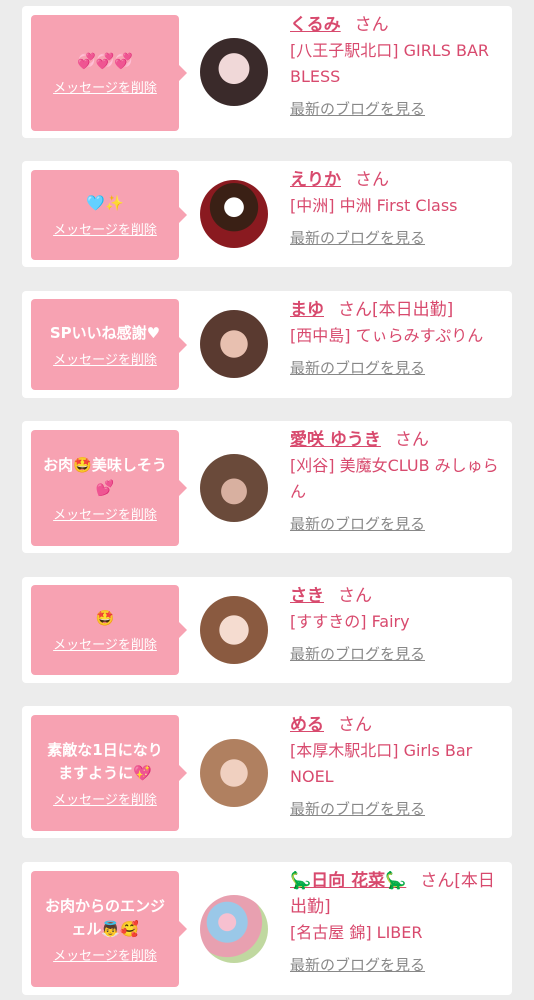 The width and height of the screenshot is (534, 1000). I want to click on message-text: 💞💞💞, so click(105, 61).